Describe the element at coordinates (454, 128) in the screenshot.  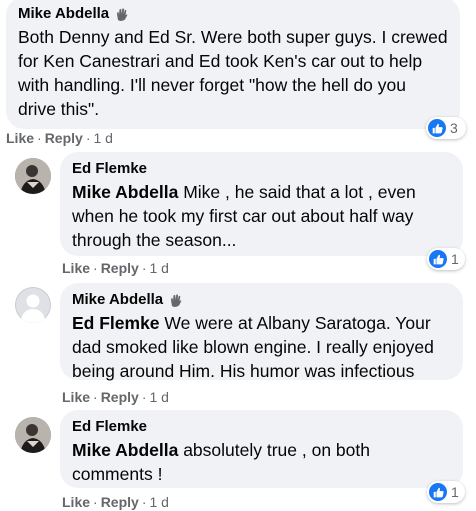
I see `reaction-count: 3` at that location.